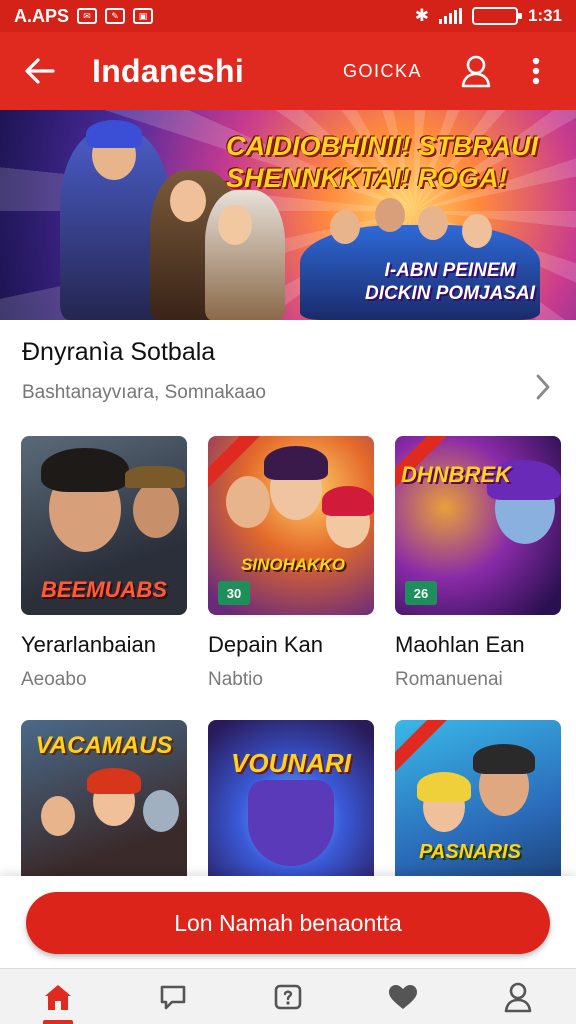 Image resolution: width=576 pixels, height=1024 pixels. I want to click on home-icon, so click(57, 997).